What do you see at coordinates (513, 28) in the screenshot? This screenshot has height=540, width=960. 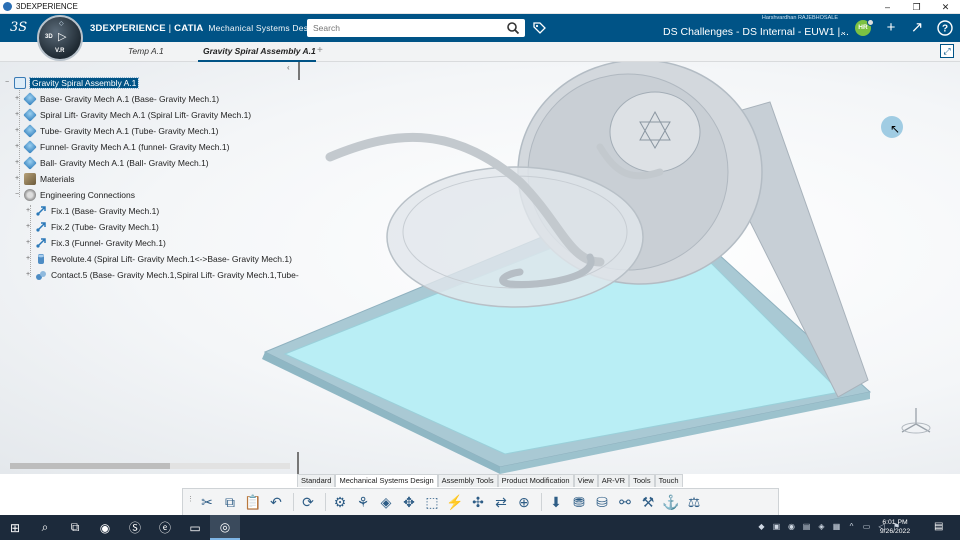 I see `search-icon` at bounding box center [513, 28].